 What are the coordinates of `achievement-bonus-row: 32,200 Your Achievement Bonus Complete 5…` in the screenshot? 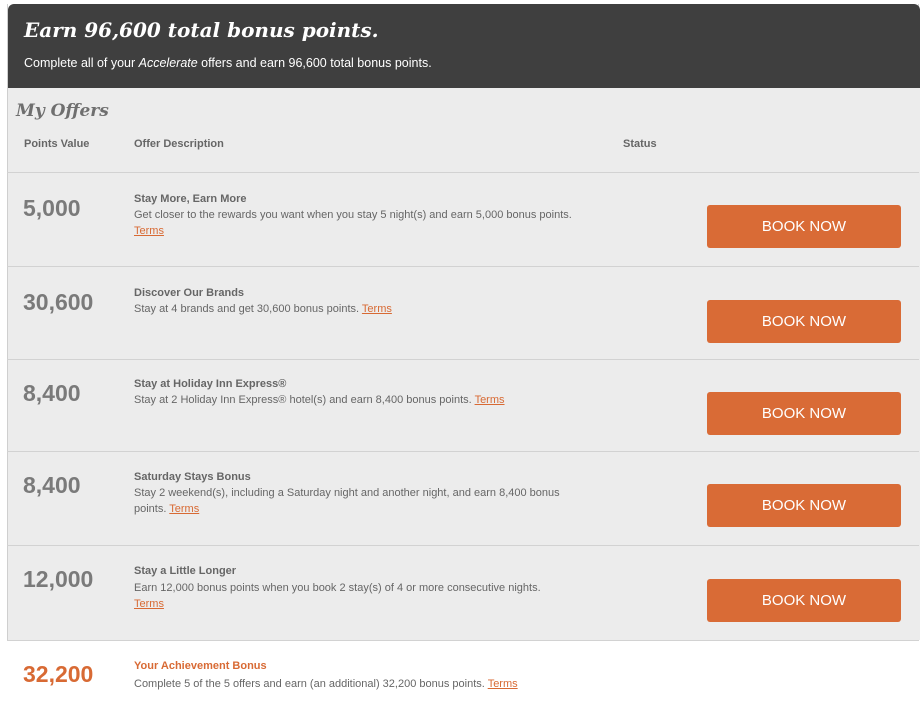 It's located at (463, 678).